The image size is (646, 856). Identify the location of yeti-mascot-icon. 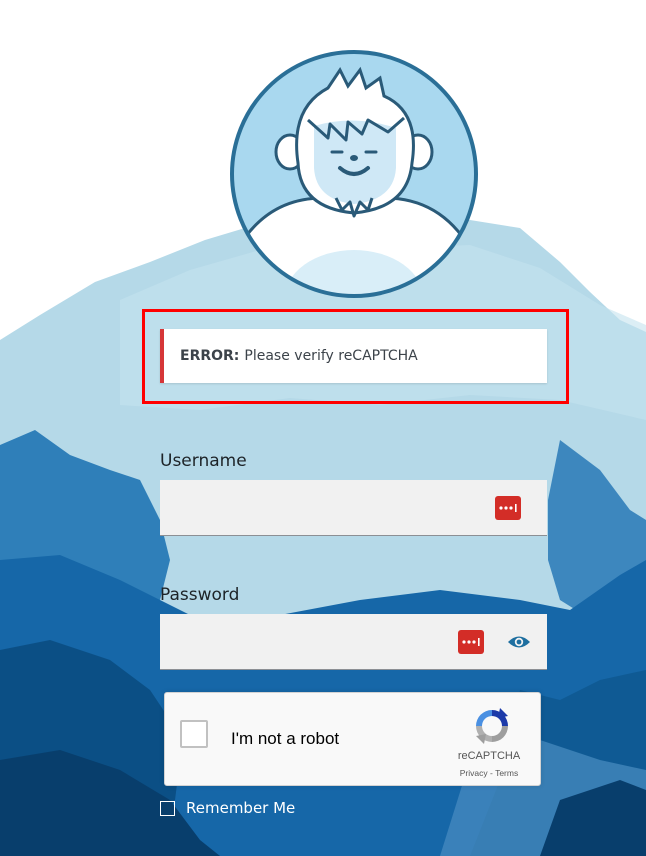
(354, 174).